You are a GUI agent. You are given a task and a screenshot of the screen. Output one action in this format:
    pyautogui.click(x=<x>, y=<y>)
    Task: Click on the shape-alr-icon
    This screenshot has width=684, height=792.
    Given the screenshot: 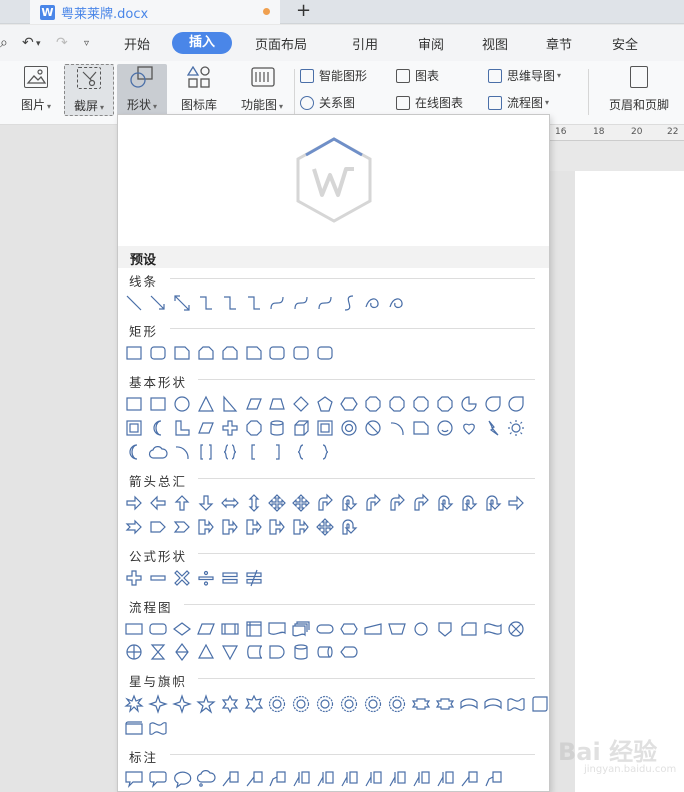 What is the action you would take?
    pyautogui.click(x=230, y=503)
    